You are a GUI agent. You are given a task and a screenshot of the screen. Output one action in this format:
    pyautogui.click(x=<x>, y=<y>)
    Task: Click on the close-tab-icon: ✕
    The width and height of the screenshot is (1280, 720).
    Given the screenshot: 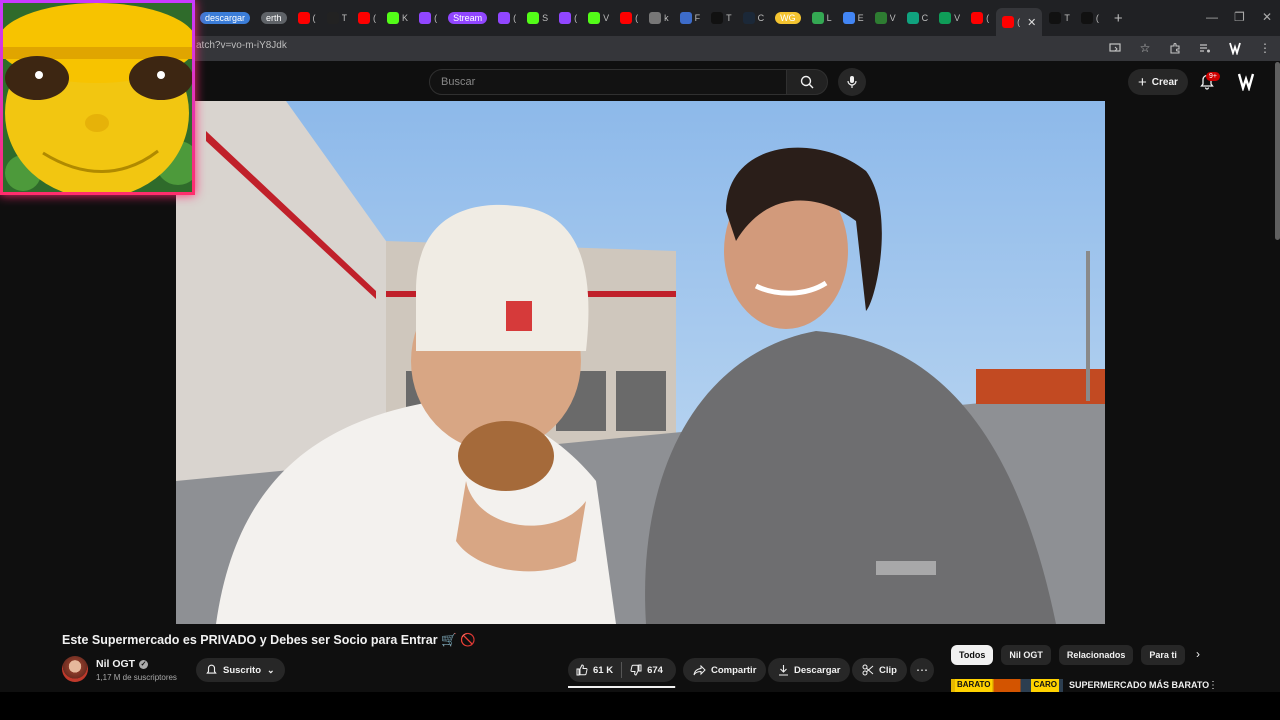 What is the action you would take?
    pyautogui.click(x=1031, y=22)
    